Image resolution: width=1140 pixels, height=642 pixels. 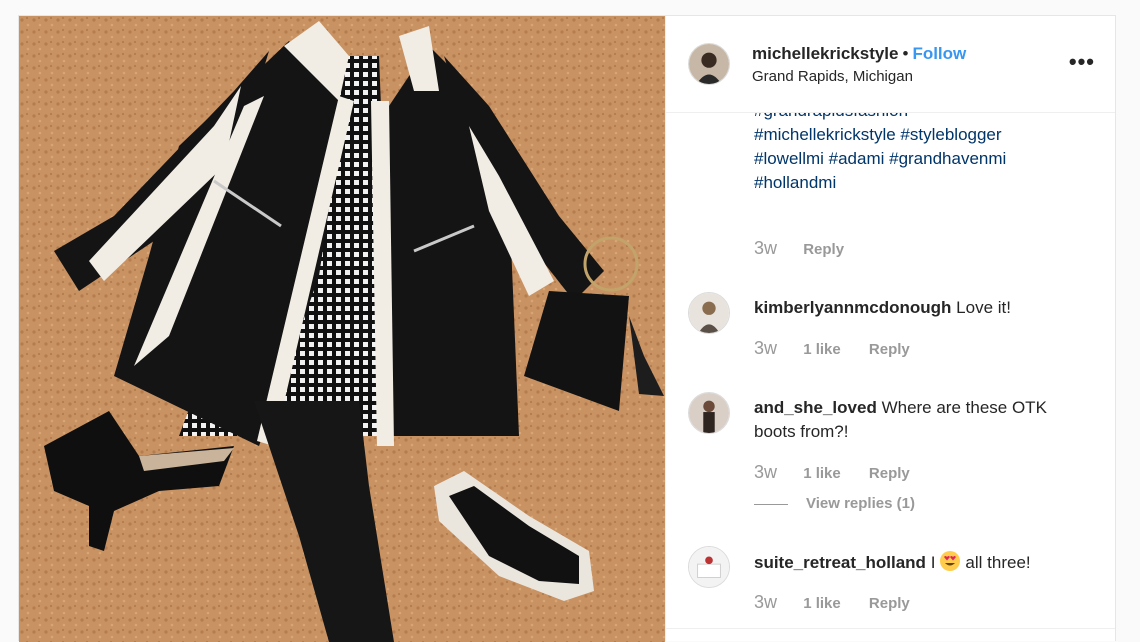 I want to click on commenter-username: suite_retreat_holland, so click(x=840, y=562).